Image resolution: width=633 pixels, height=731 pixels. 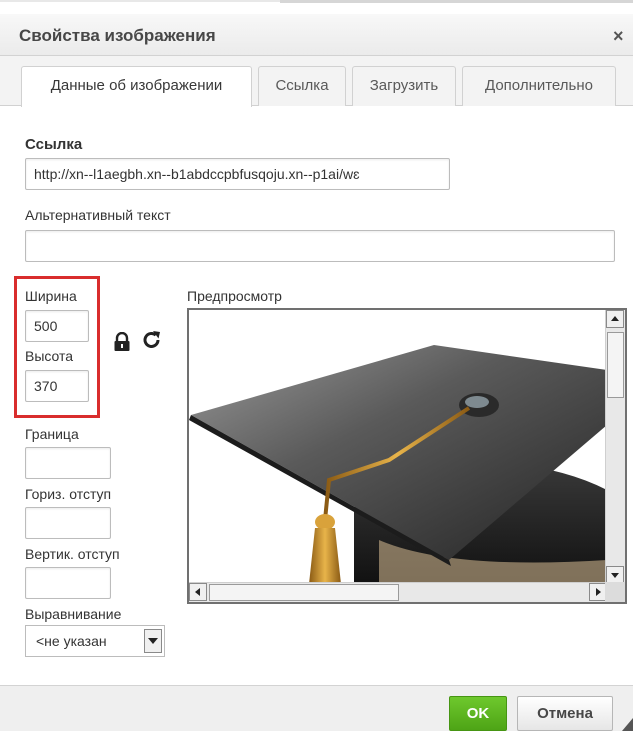 What do you see at coordinates (136, 86) in the screenshot?
I see `tab-image-info: Данные об изображении` at bounding box center [136, 86].